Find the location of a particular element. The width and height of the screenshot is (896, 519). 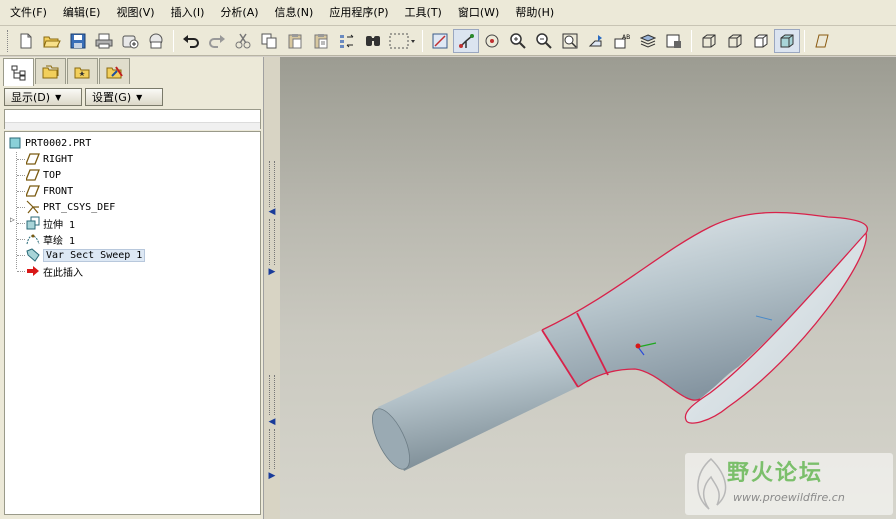

tree-root-label: PRT0002.PRT is located at coordinates (58, 143).